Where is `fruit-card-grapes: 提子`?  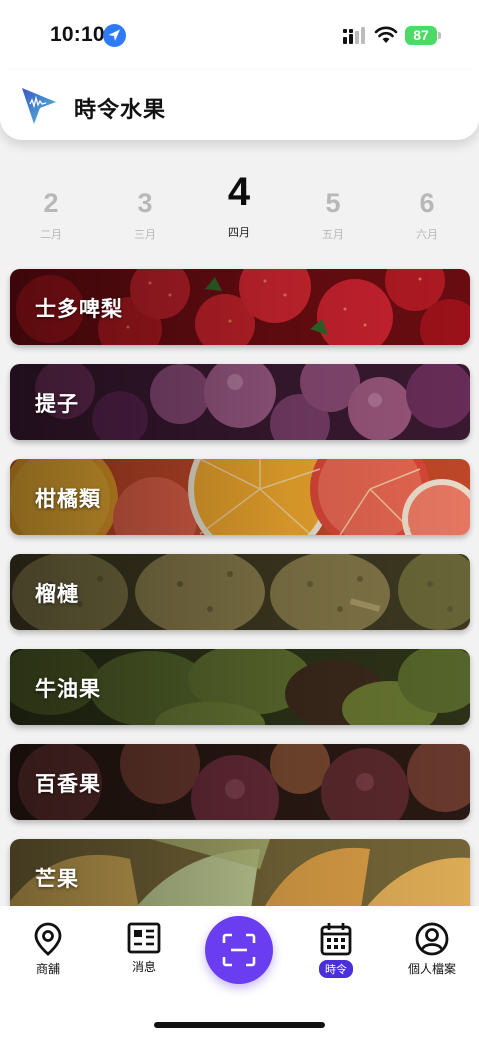
fruit-card-grapes: 提子 is located at coordinates (240, 402).